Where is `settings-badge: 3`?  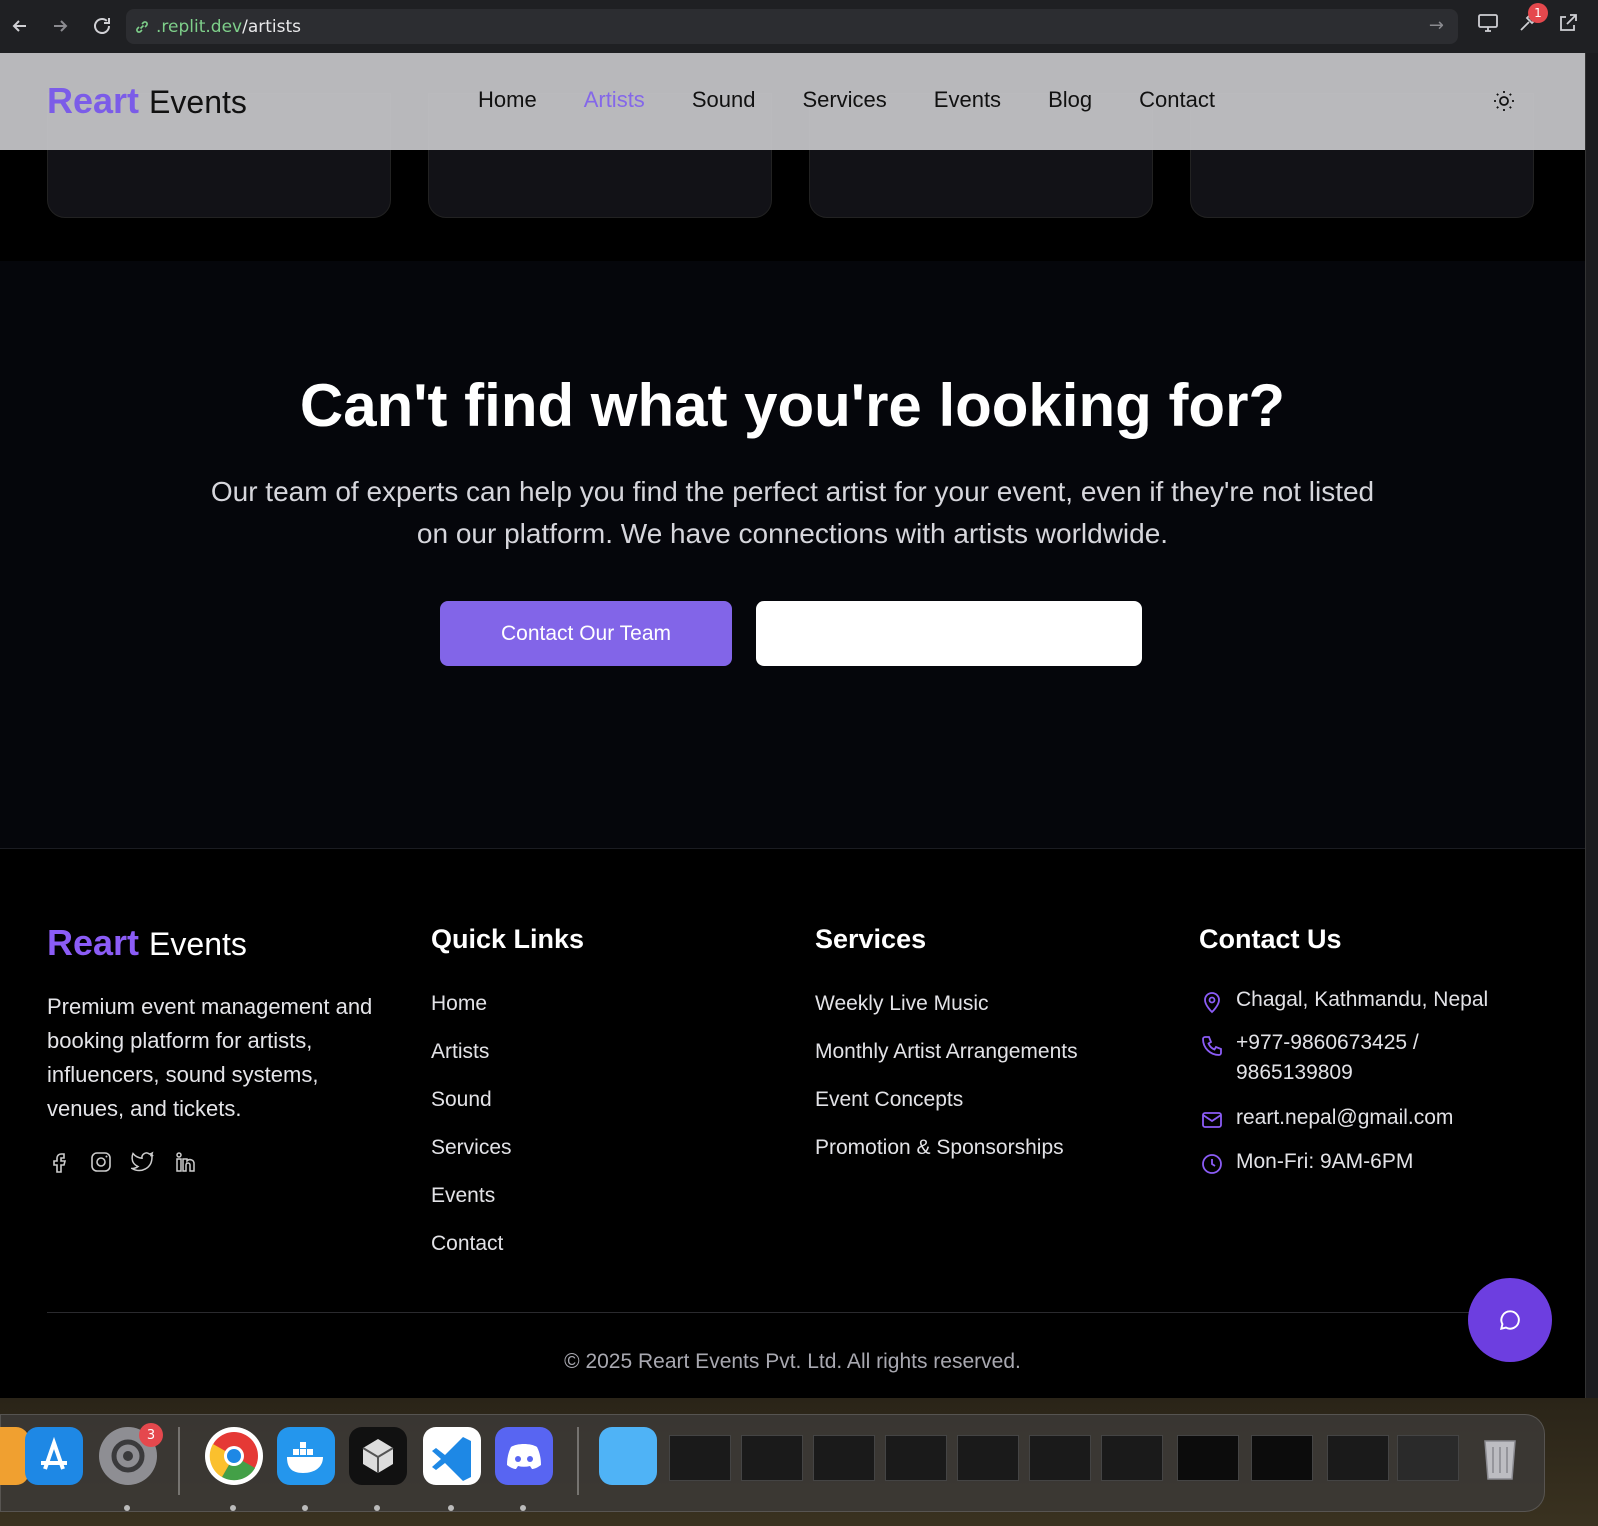 settings-badge: 3 is located at coordinates (151, 1435).